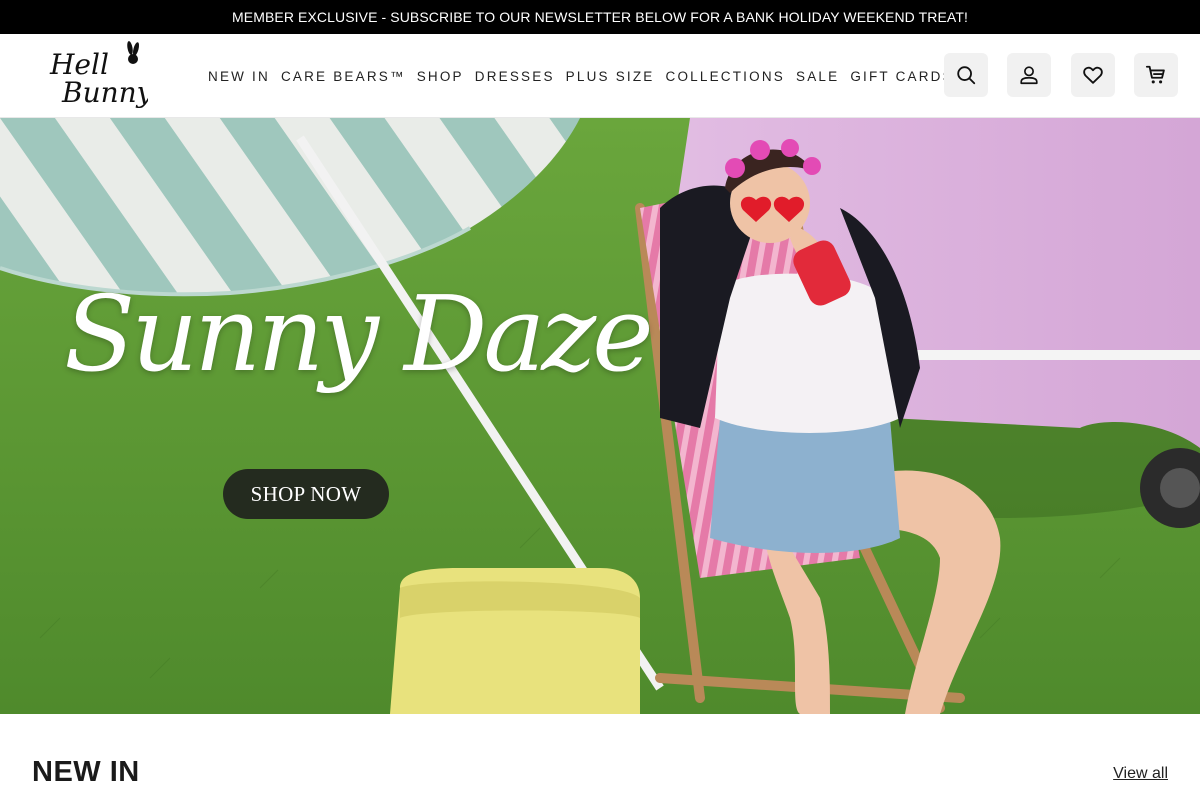 The width and height of the screenshot is (1200, 800). Describe the element at coordinates (359, 334) in the screenshot. I see `hero-title: Sunny Daze` at that location.